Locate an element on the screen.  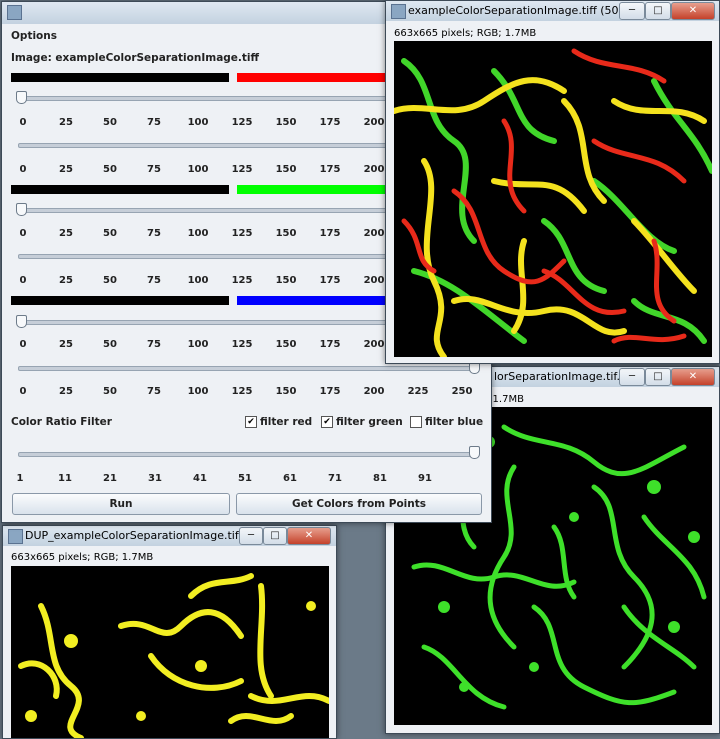
filter-green-checkbox: ✔ is located at coordinates (327, 422).